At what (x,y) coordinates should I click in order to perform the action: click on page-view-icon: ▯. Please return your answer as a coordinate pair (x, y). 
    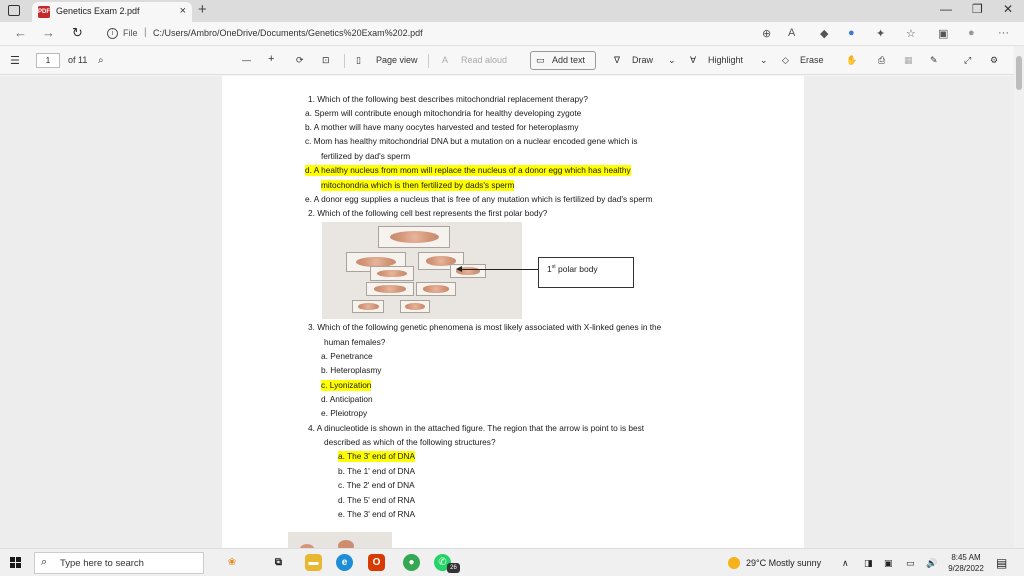
    Looking at the image, I should click on (358, 60).